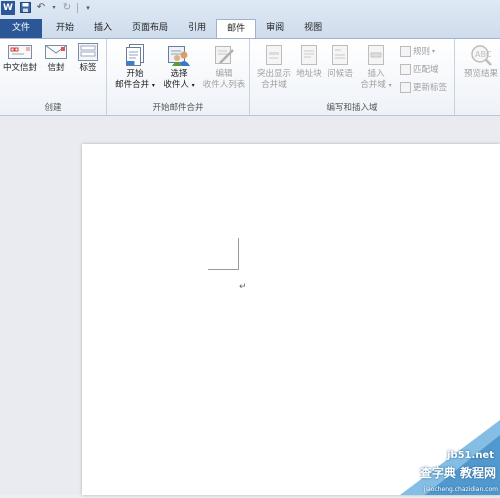  I want to click on update-labels-button: 更新标签, so click(423, 87).